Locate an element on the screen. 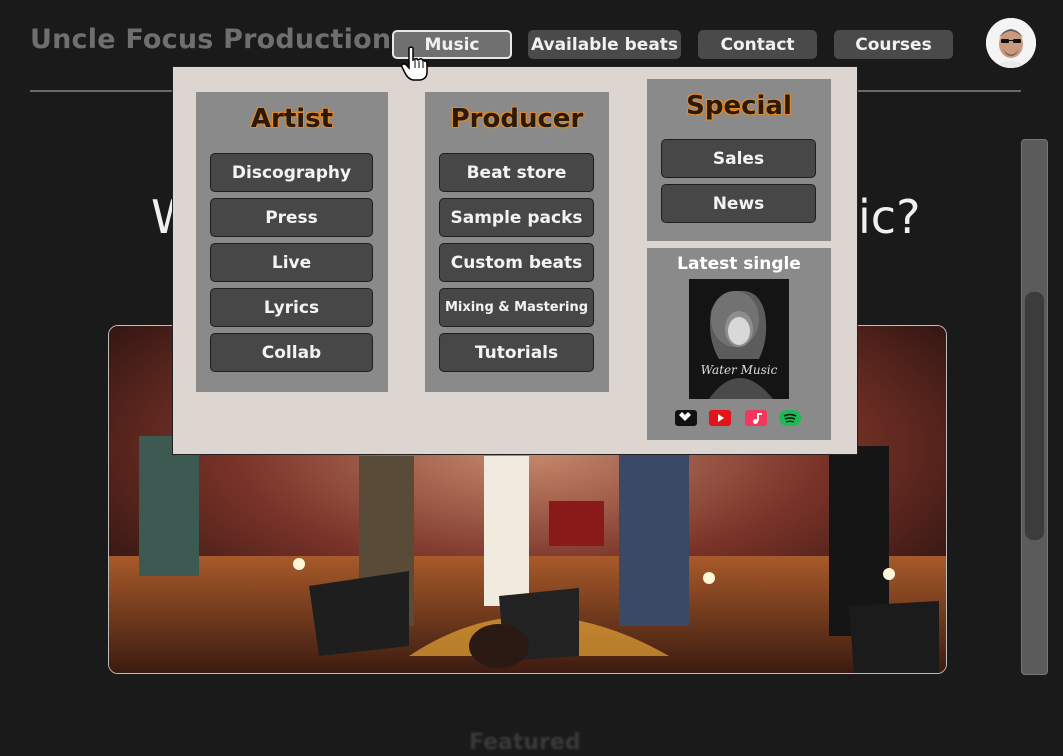 This screenshot has width=1063, height=756. menu-sales-button: Sales is located at coordinates (738, 158).